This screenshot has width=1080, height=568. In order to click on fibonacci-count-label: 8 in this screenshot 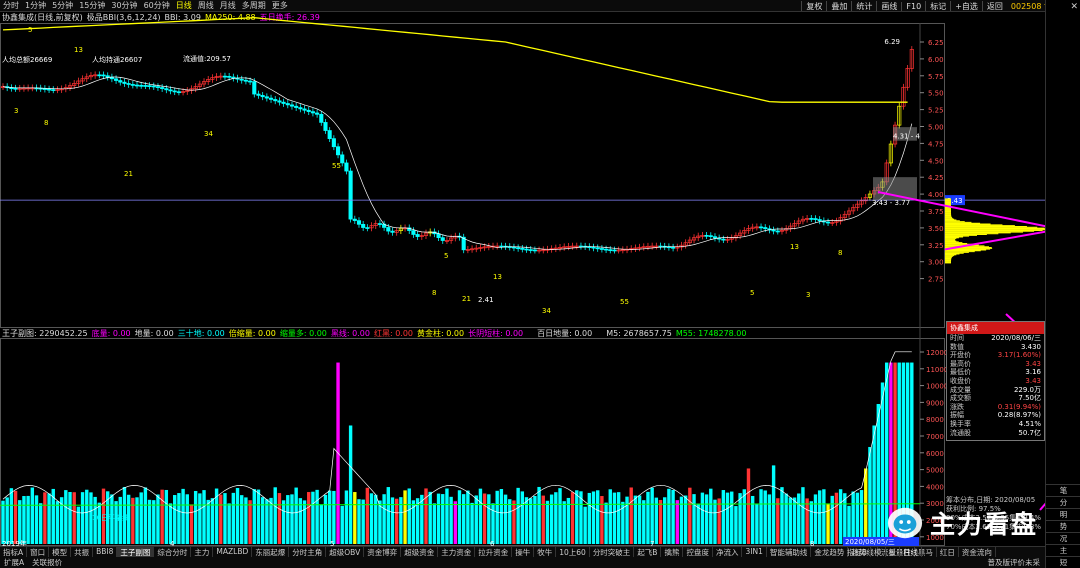, I will do `click(840, 253)`.